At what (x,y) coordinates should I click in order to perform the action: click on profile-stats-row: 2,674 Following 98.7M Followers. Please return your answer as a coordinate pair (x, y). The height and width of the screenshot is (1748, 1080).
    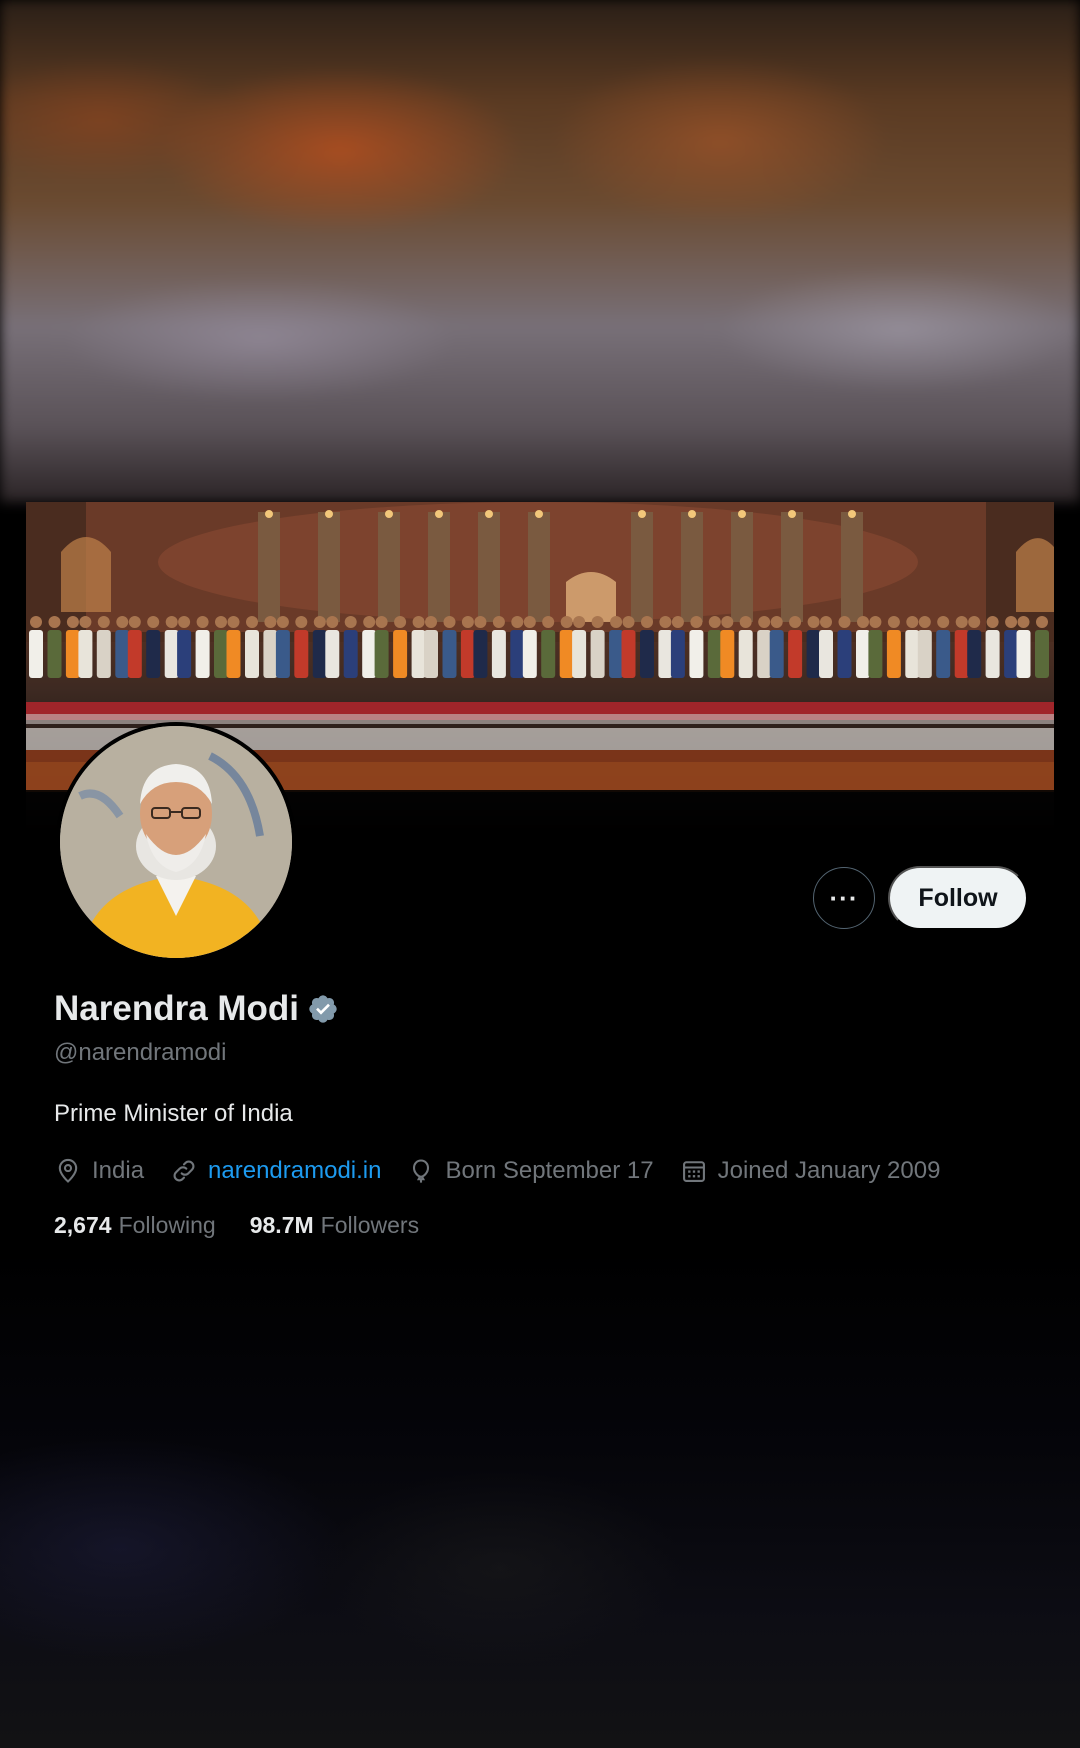
    Looking at the image, I should click on (253, 1225).